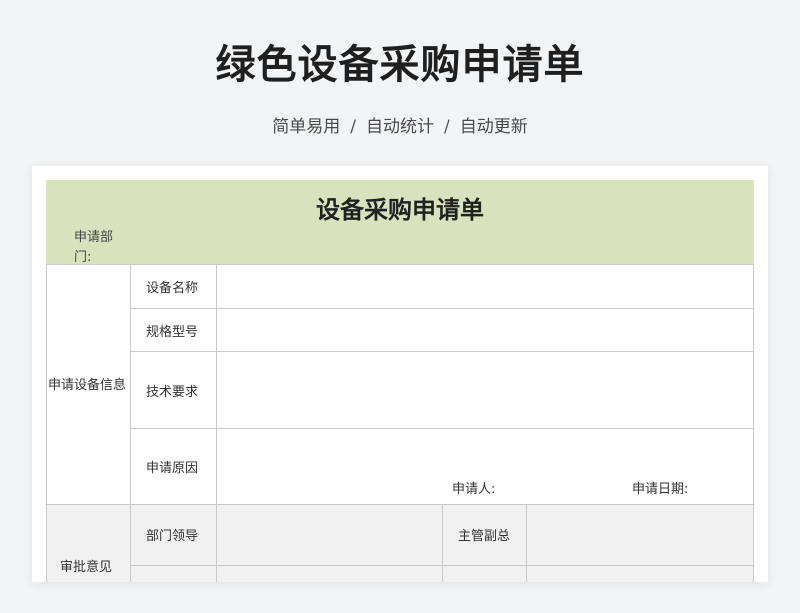 This screenshot has width=800, height=613. I want to click on form-title: 设备采购申请单, so click(400, 209).